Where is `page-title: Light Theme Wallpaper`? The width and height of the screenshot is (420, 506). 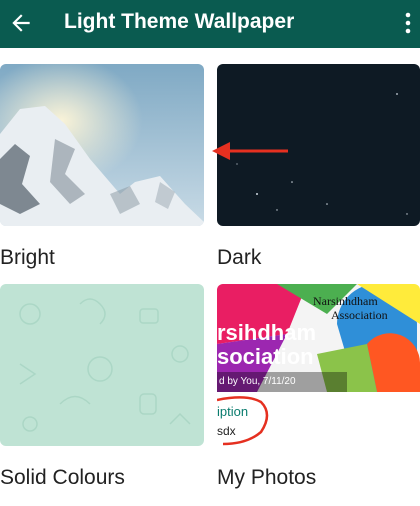 page-title: Light Theme Wallpaper is located at coordinates (179, 21).